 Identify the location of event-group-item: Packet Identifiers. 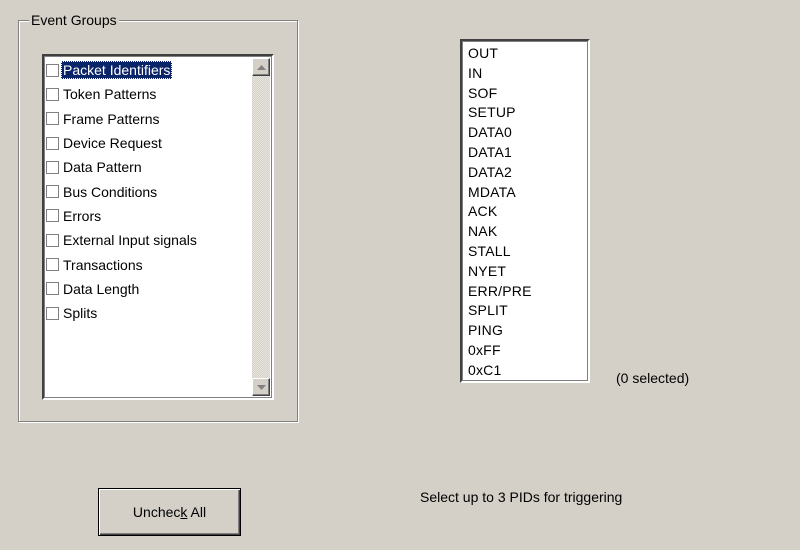
(149, 70).